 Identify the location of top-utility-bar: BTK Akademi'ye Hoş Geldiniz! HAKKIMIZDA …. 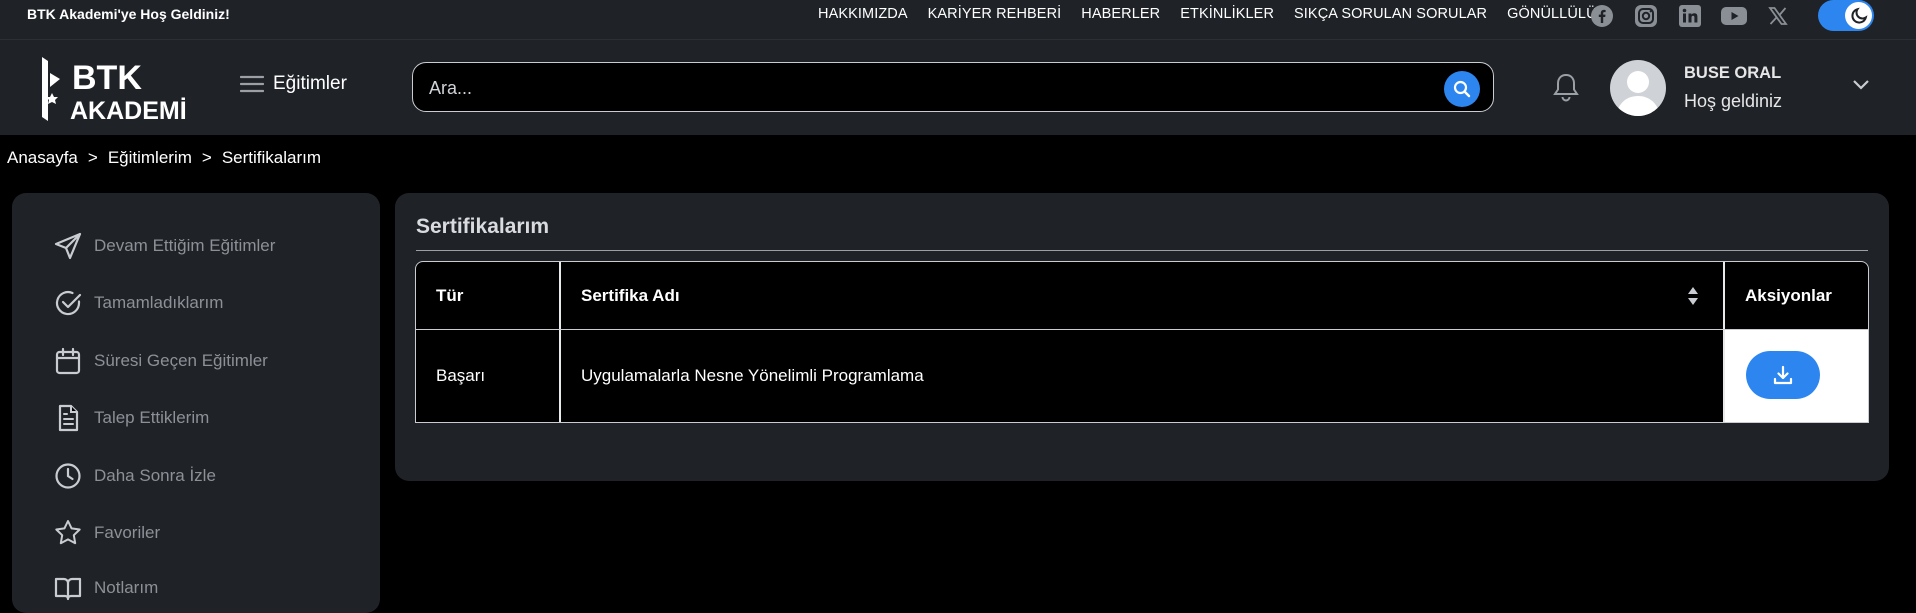
(958, 20).